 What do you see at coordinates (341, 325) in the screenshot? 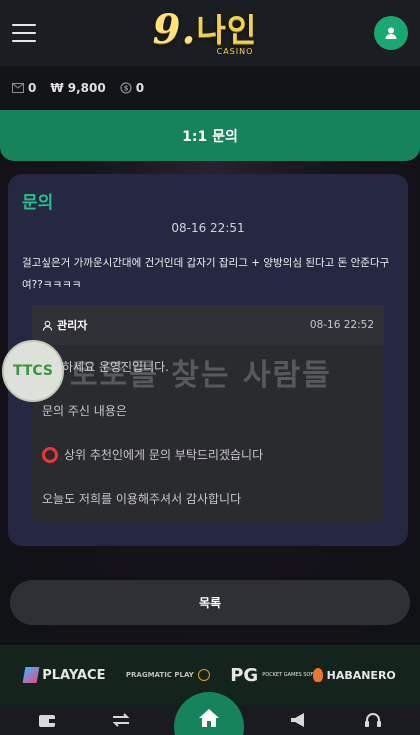
I see `reply-date: 08-16 22:52` at bounding box center [341, 325].